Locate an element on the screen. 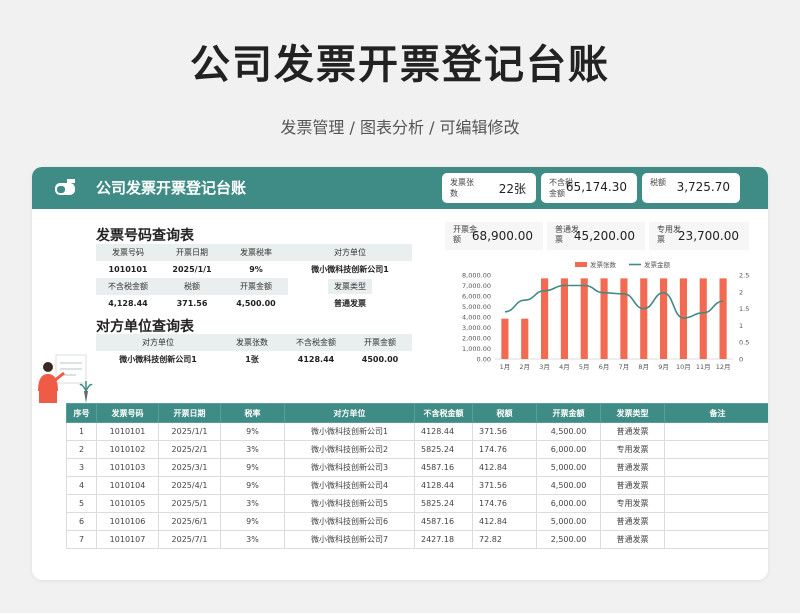 The image size is (800, 613). cell-date: 2025/7/1 is located at coordinates (189, 539).